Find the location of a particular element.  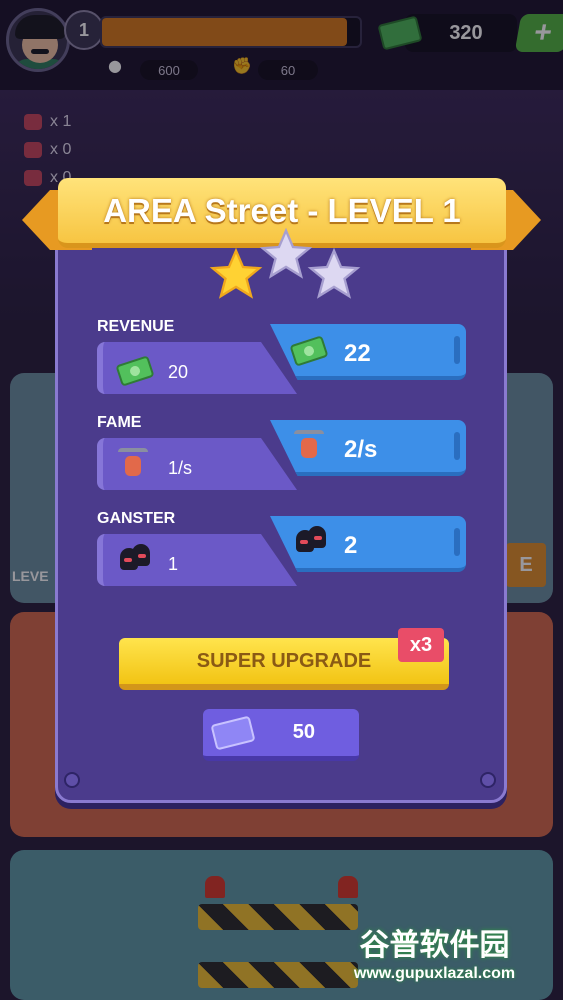

watermark-url: www.gupuxlazal.com is located at coordinates (434, 973).